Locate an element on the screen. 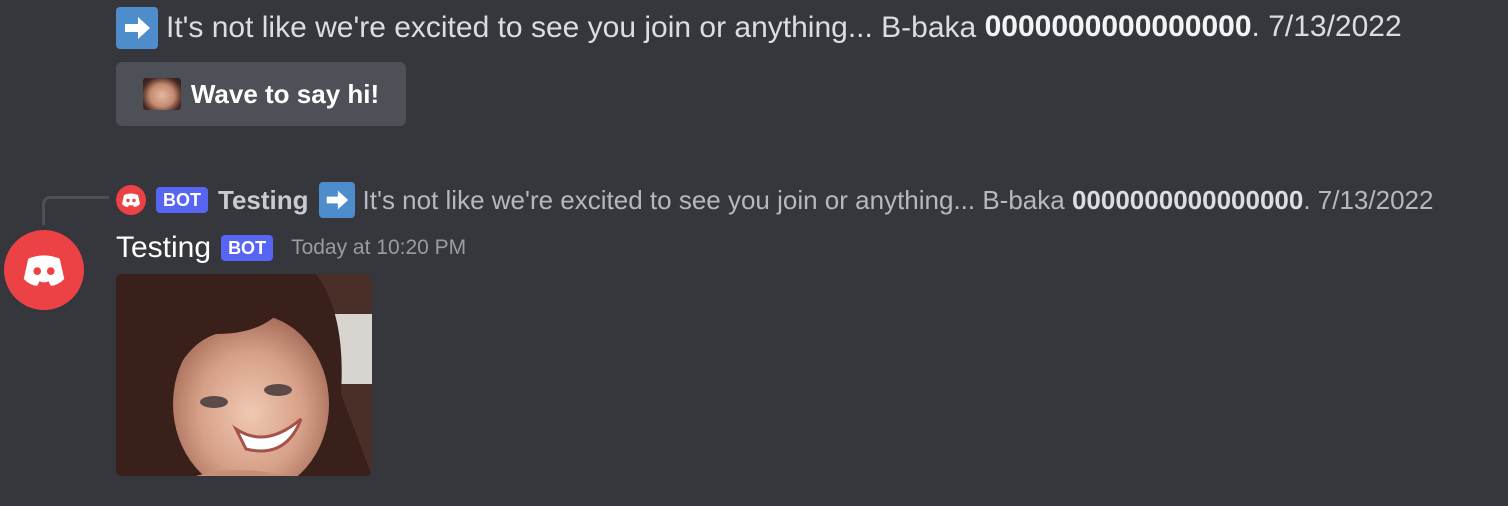  joined-username: 0000000000000000 is located at coordinates (1118, 26).